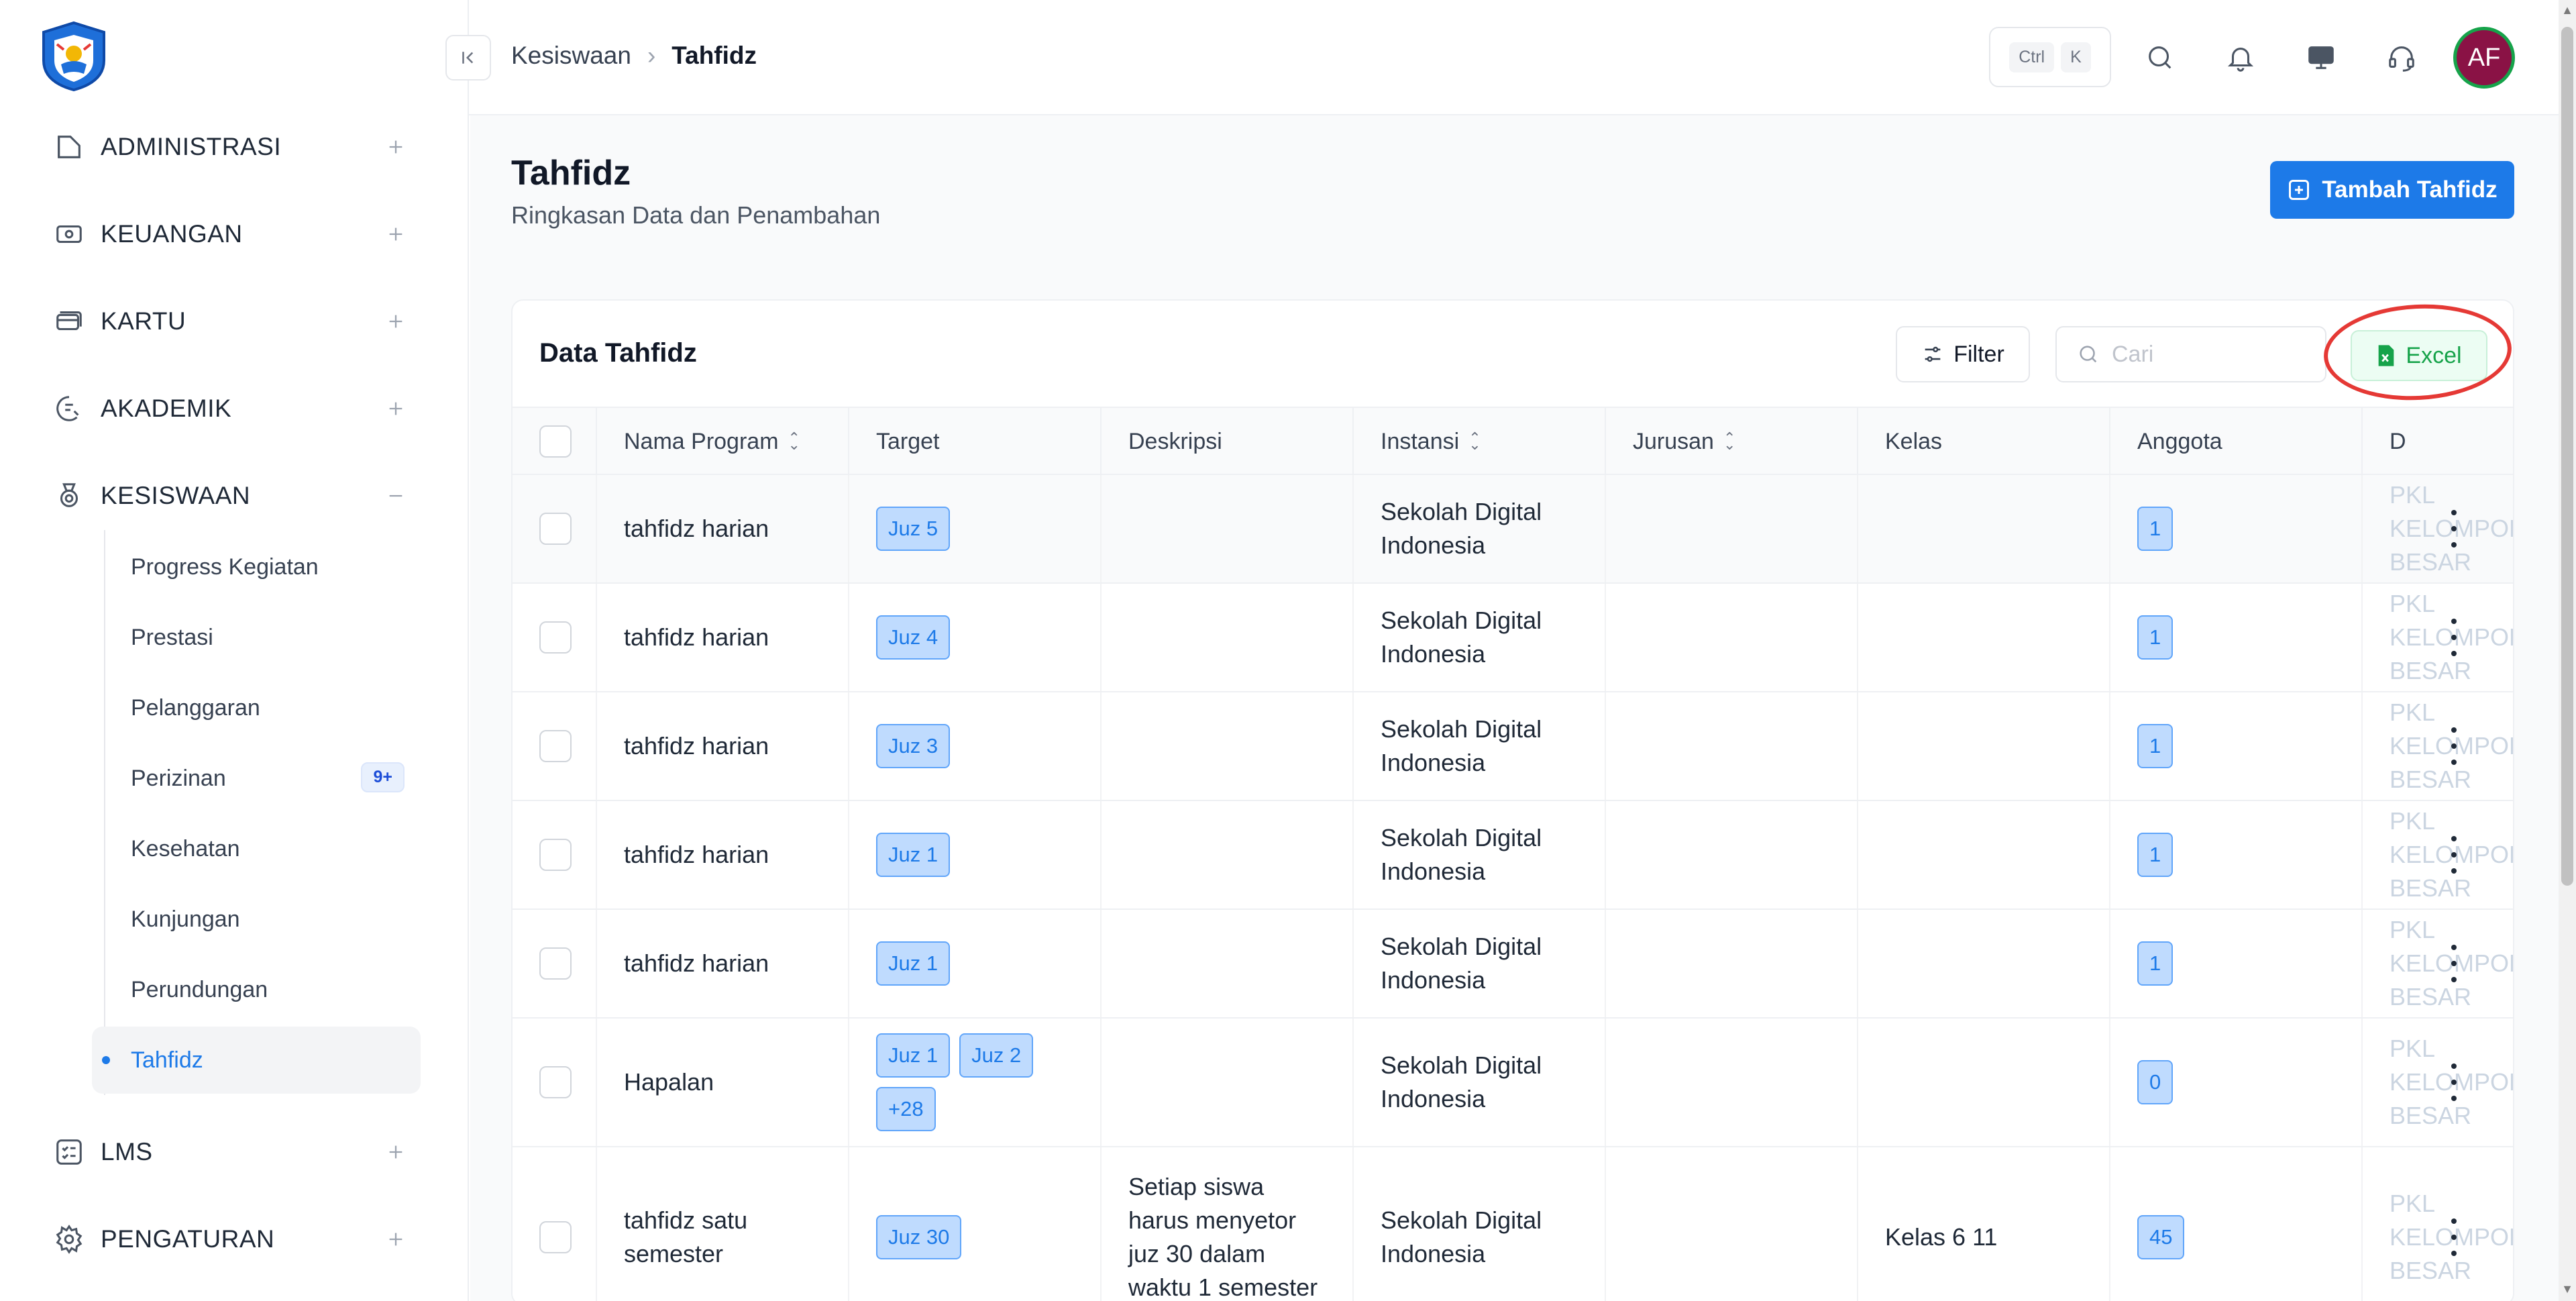  I want to click on submenu-perizinan: Perizinan 9+, so click(256, 778).